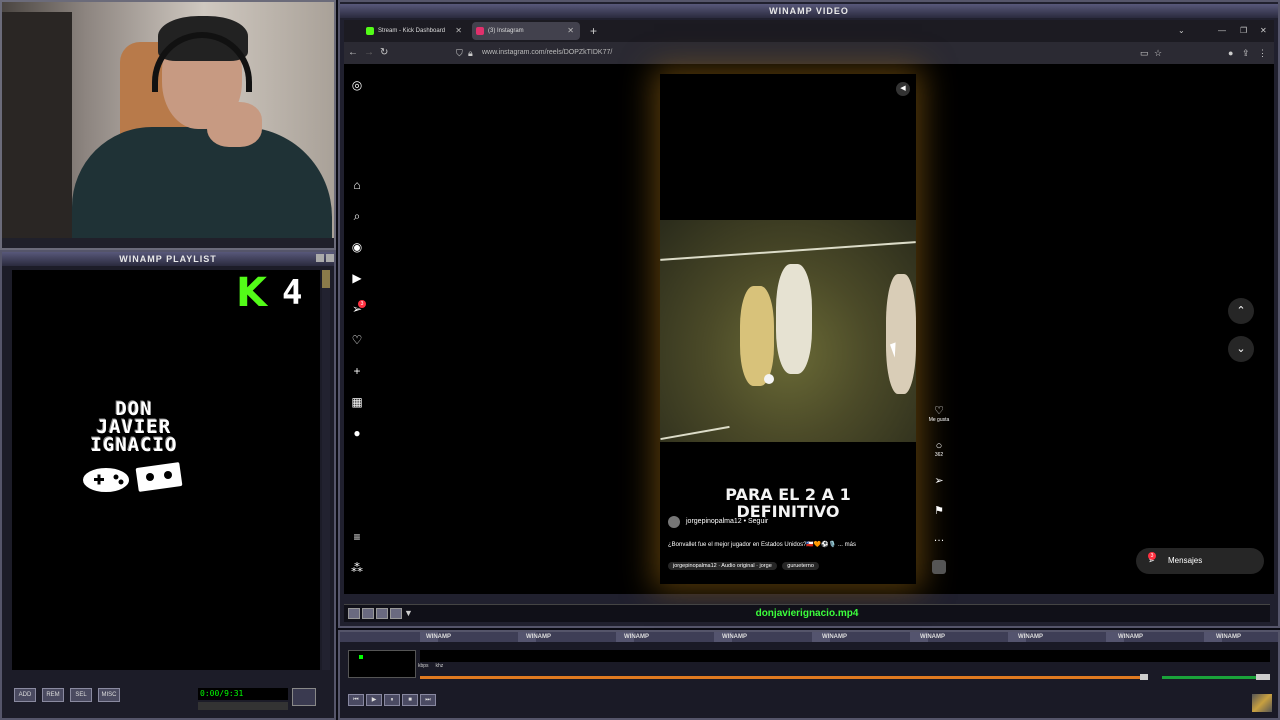 Image resolution: width=1280 pixels, height=720 pixels. I want to click on stop-icon: ■, so click(410, 700).